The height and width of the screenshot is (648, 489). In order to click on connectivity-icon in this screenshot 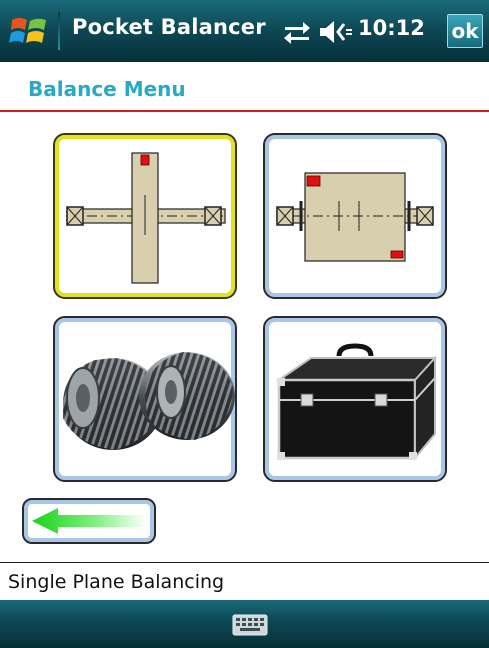, I will do `click(297, 32)`.